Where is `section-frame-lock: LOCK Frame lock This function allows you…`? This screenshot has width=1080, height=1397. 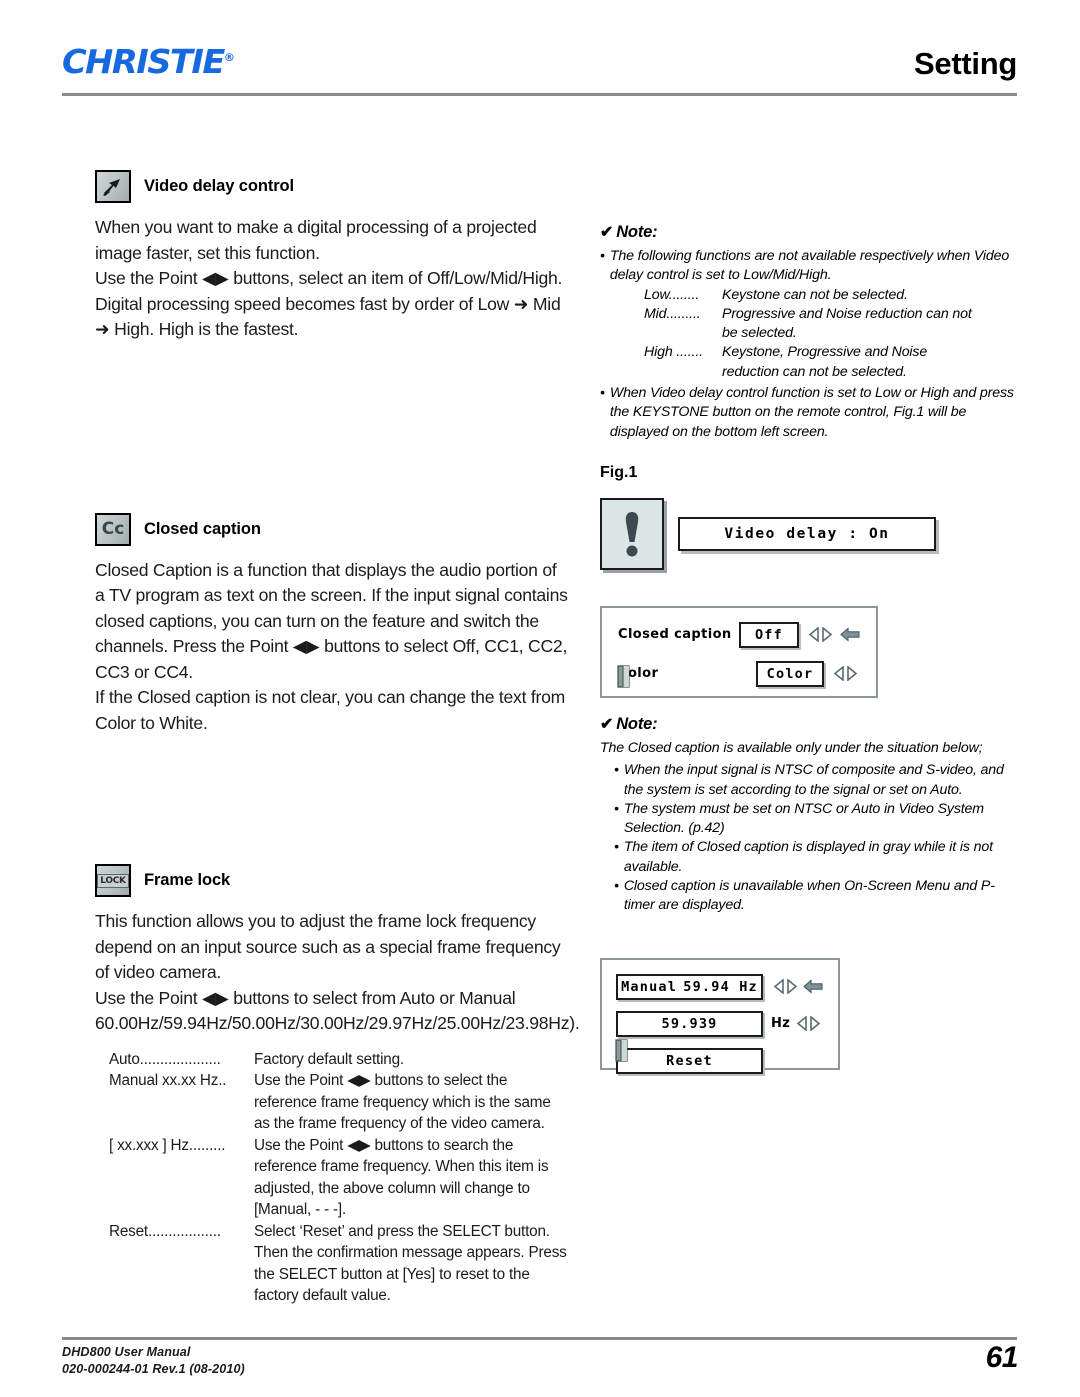 section-frame-lock: LOCK Frame lock This function allows you… is located at coordinates (337, 1085).